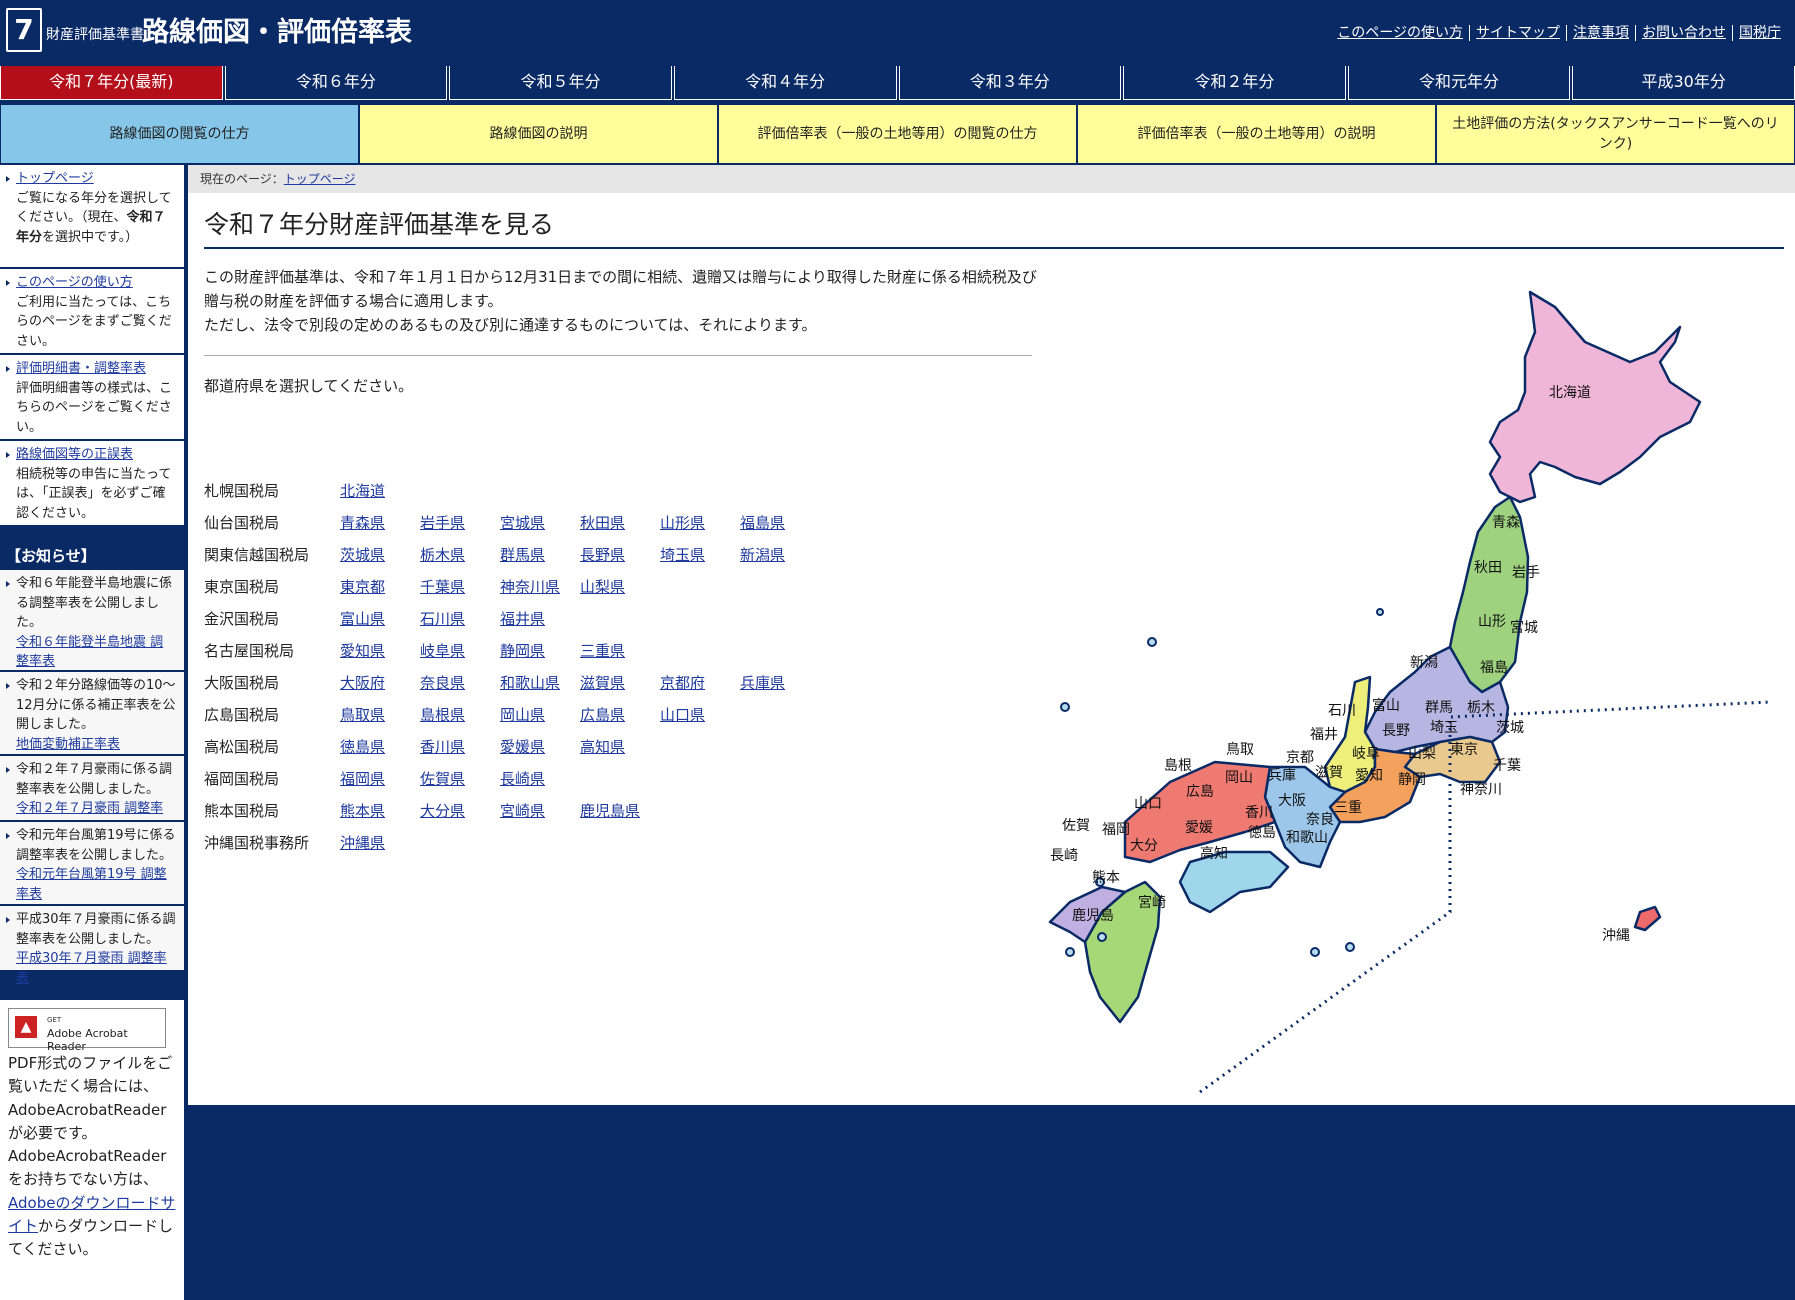  What do you see at coordinates (1492, 622) in the screenshot?
I see `label-yamagata: 山形` at bounding box center [1492, 622].